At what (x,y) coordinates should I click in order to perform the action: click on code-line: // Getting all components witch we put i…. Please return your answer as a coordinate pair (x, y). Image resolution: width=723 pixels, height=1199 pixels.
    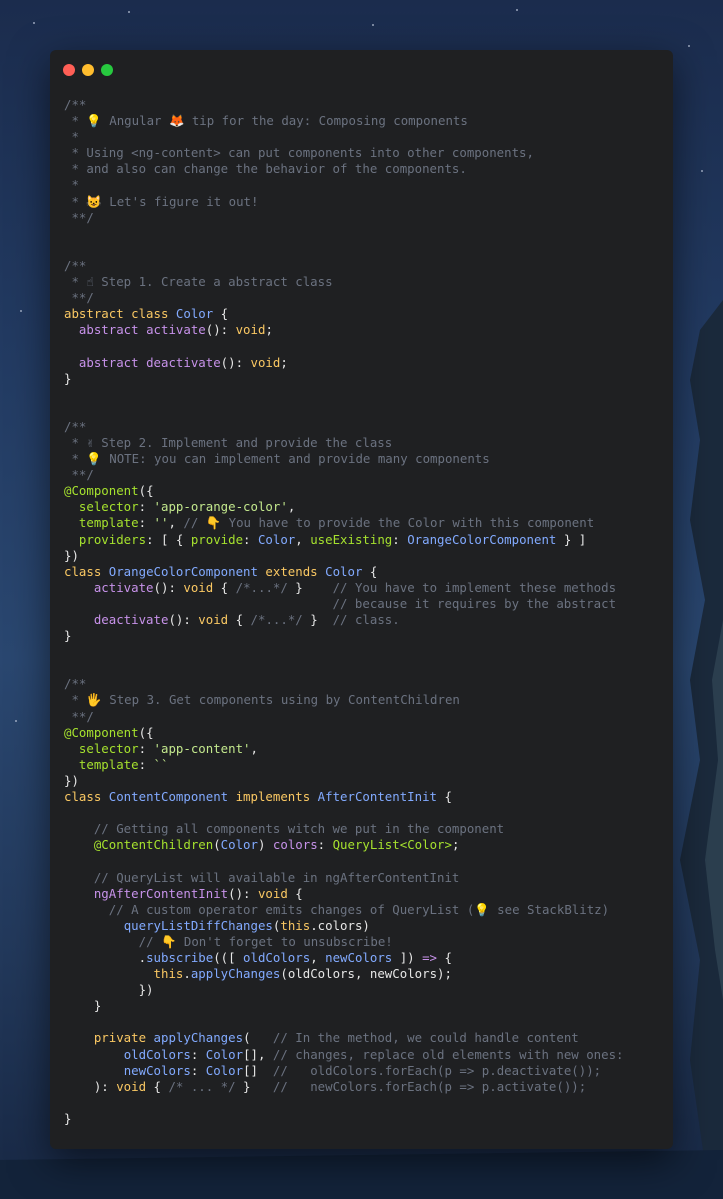
    Looking at the image, I should click on (364, 829).